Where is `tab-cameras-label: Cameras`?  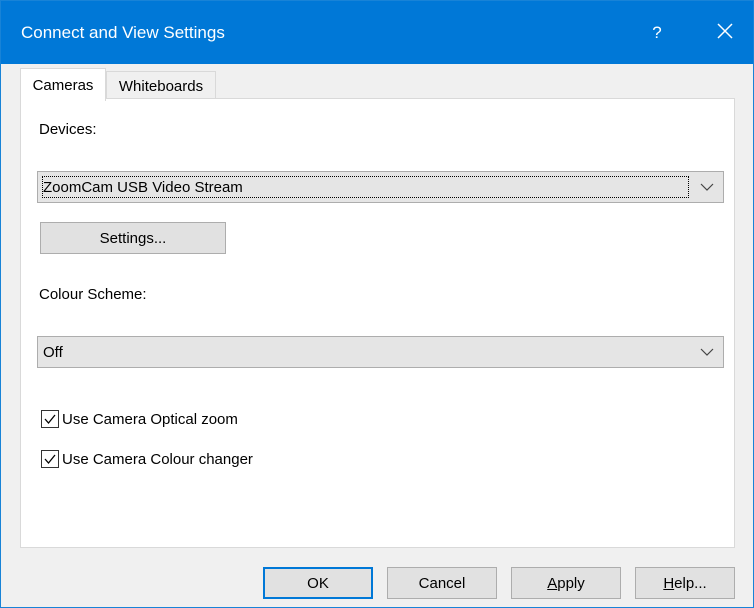 tab-cameras-label: Cameras is located at coordinates (63, 85).